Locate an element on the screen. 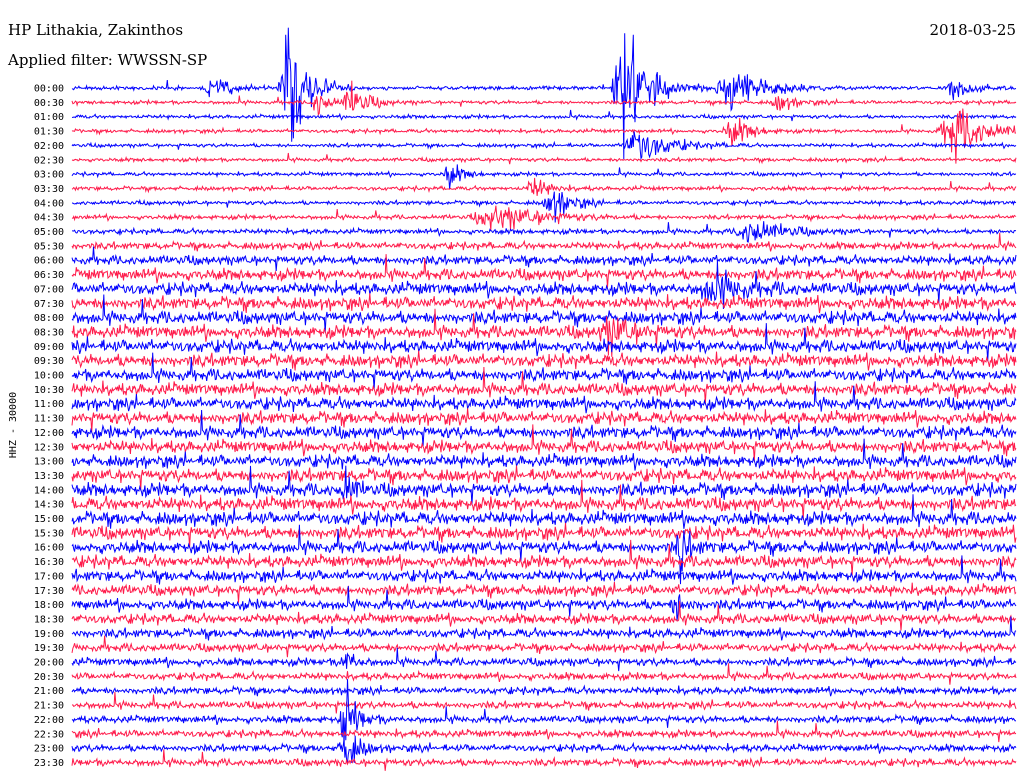  time-tick-label: 09:00 is located at coordinates (49, 347).